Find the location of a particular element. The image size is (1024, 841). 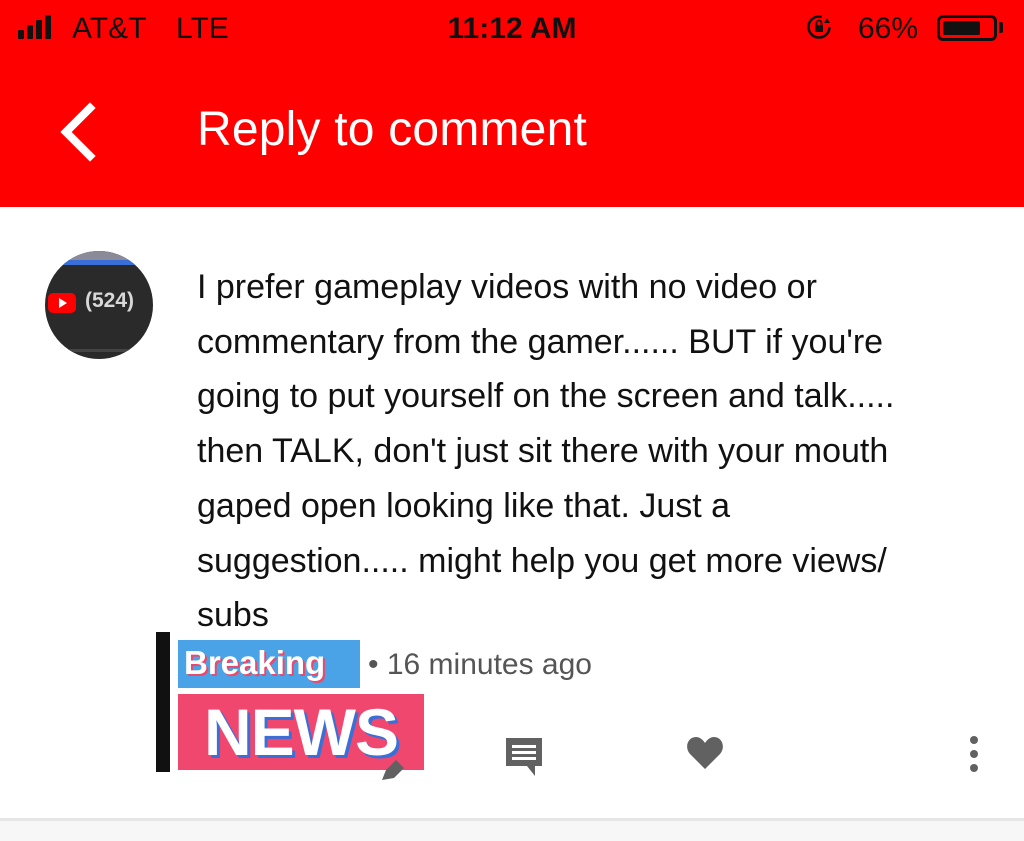

avatar: (524) is located at coordinates (99, 305).